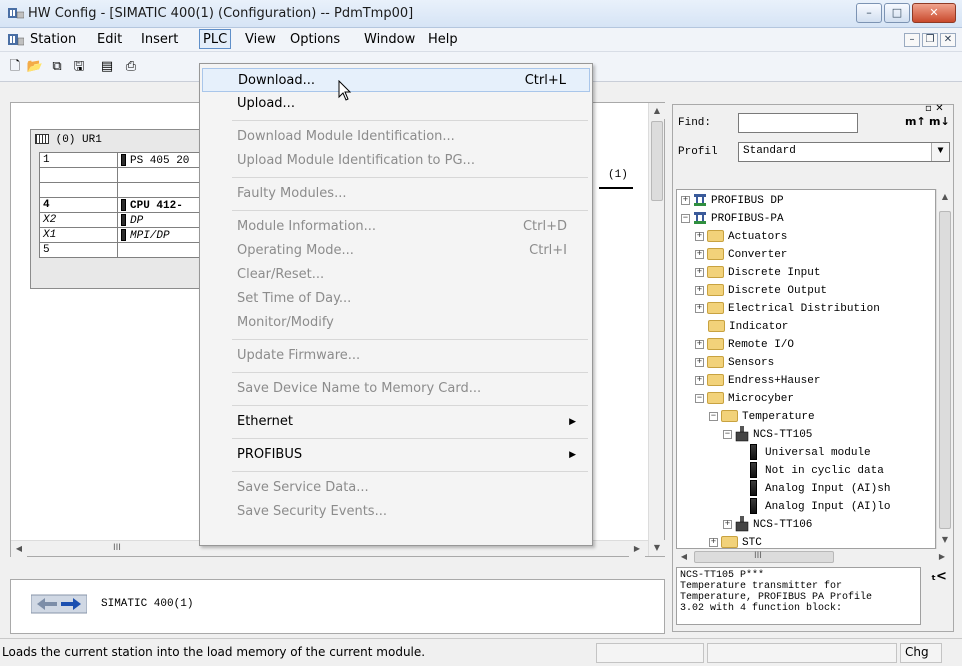  Describe the element at coordinates (741, 237) in the screenshot. I see `tree-item: + Actuators` at that location.